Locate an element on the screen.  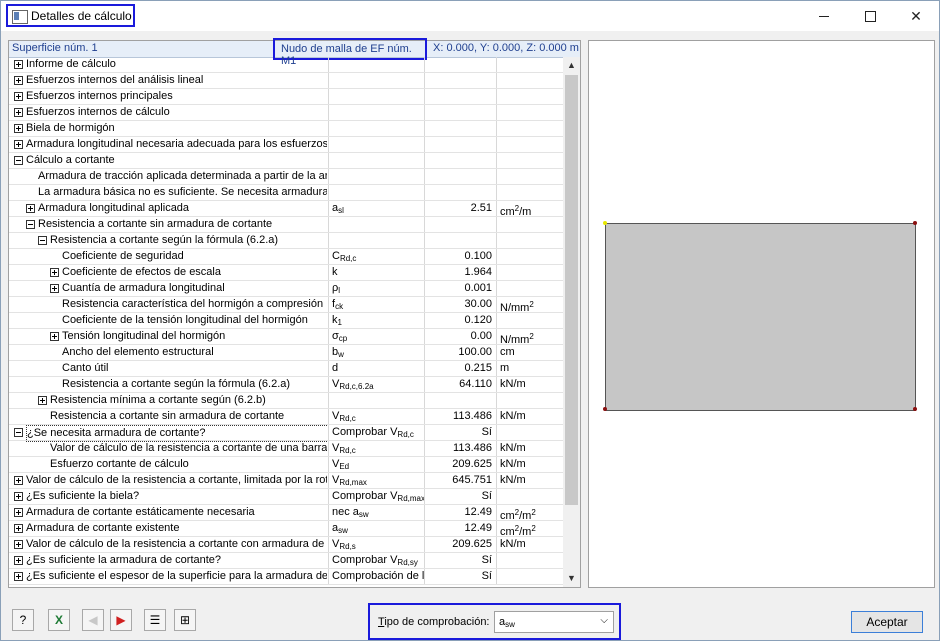
check-type-select: asw ⌵ is located at coordinates (554, 622).